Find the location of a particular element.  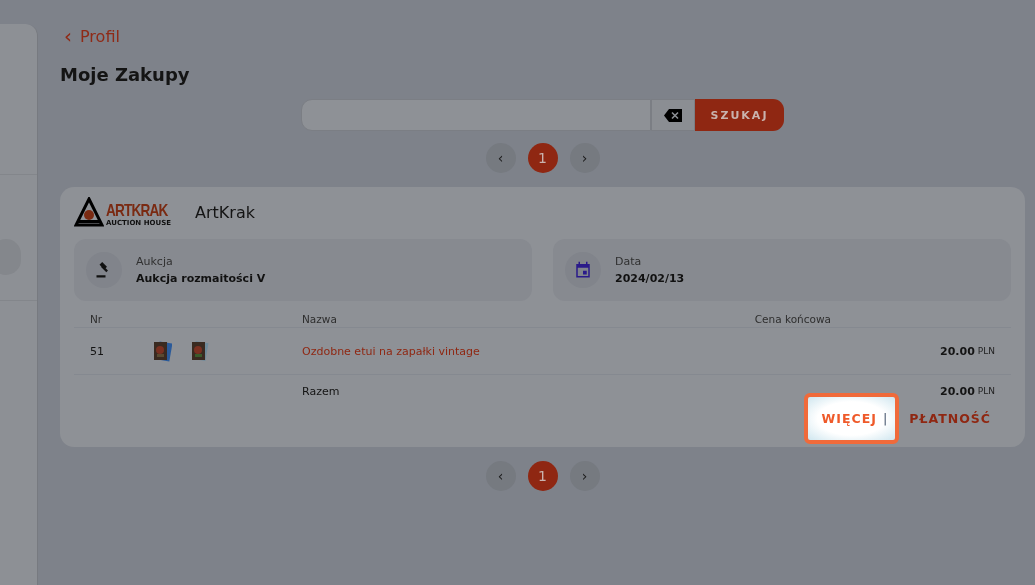

item-link: Ozdobne etui na zapałki vintage is located at coordinates (391, 351).